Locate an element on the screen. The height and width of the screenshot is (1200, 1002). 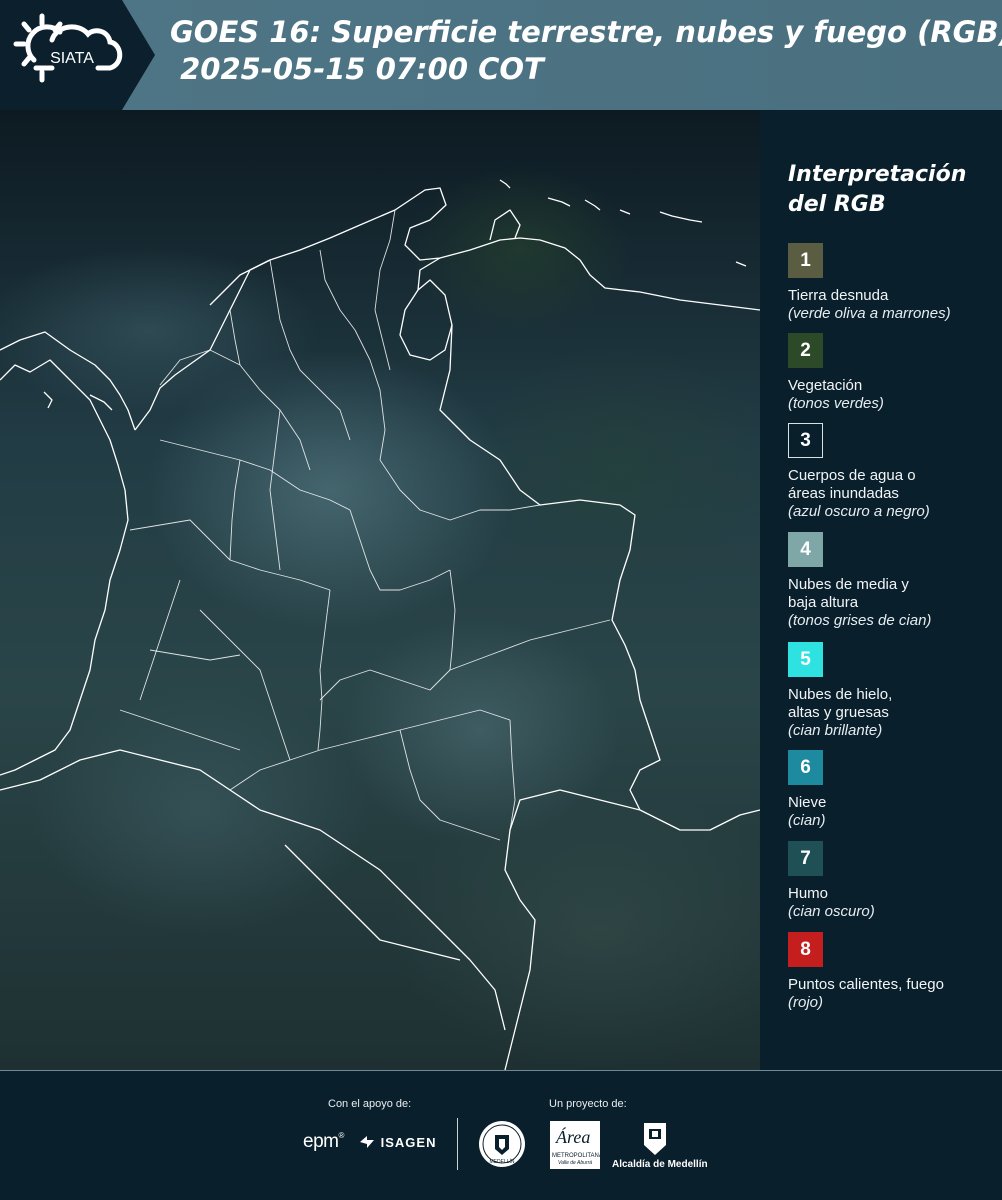
footer-divider is located at coordinates (457, 1144).